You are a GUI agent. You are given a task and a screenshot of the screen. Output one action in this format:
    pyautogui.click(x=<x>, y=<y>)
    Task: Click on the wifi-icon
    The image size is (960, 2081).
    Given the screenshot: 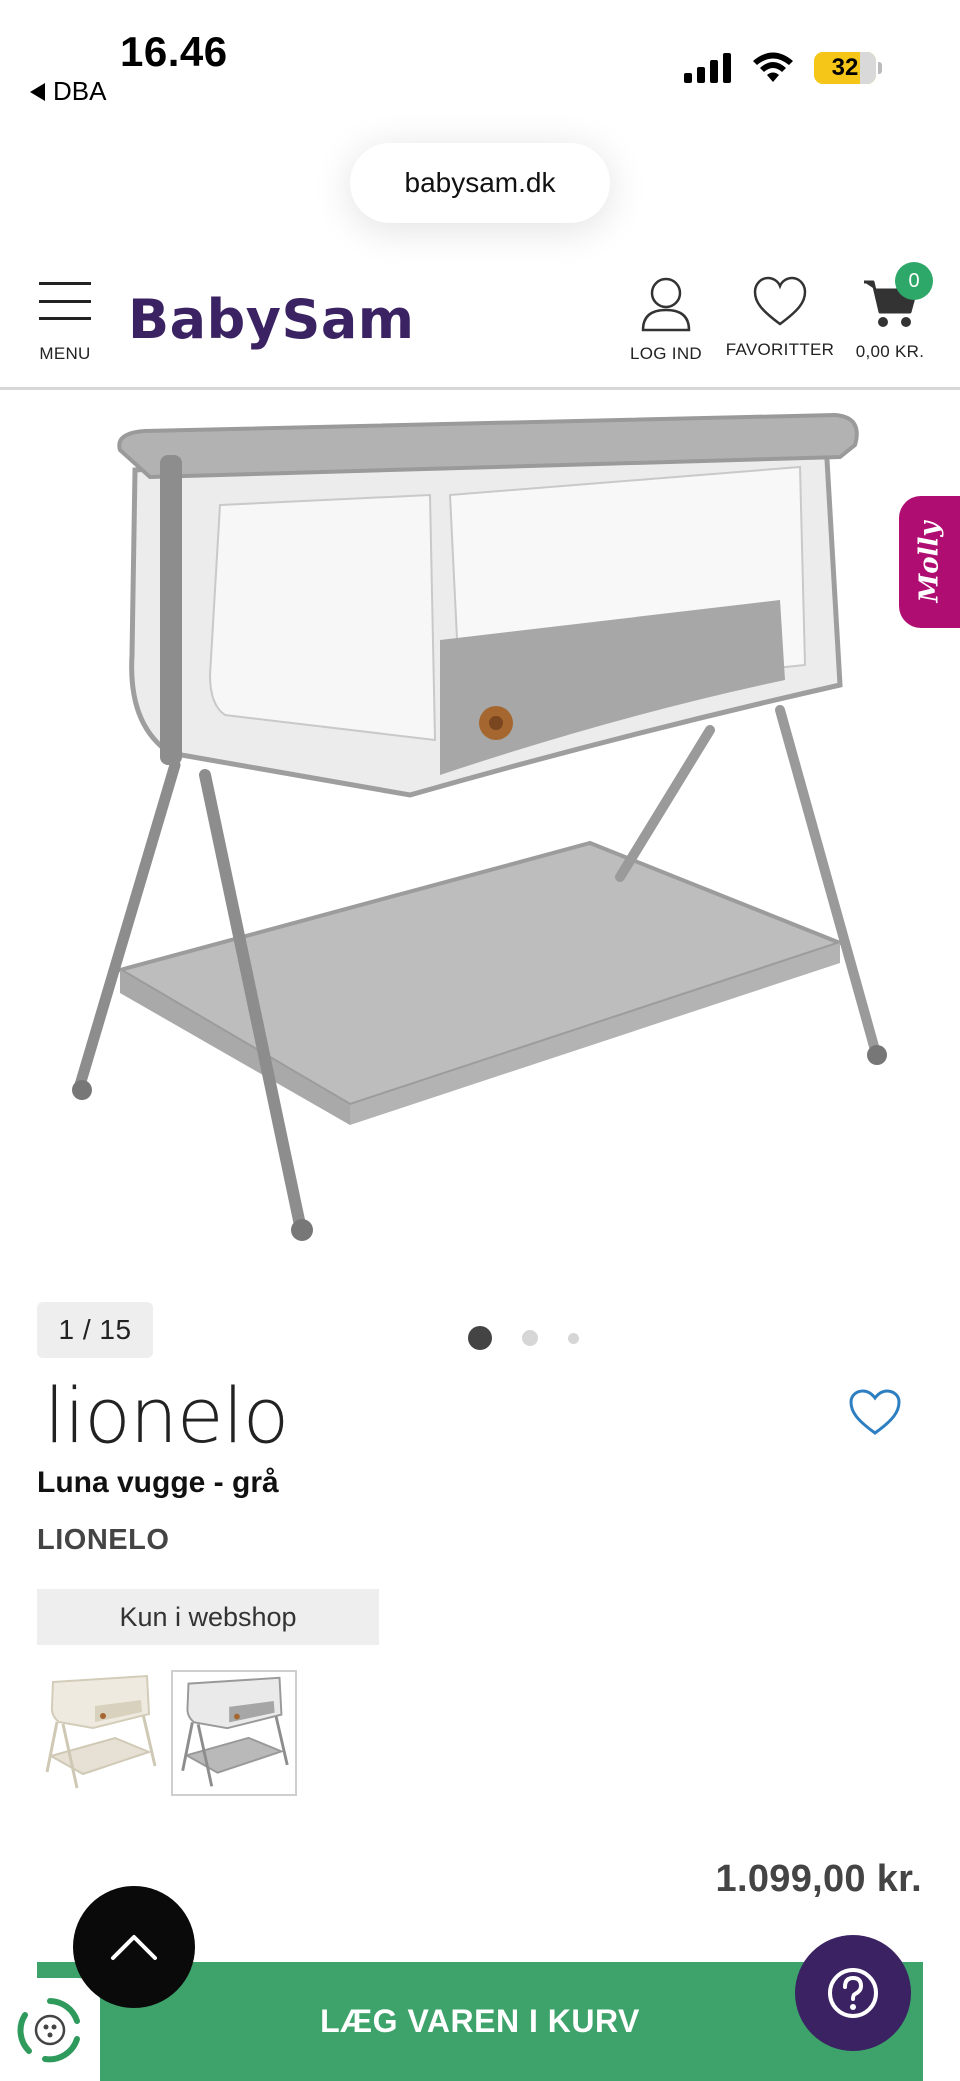 What is the action you would take?
    pyautogui.click(x=773, y=67)
    